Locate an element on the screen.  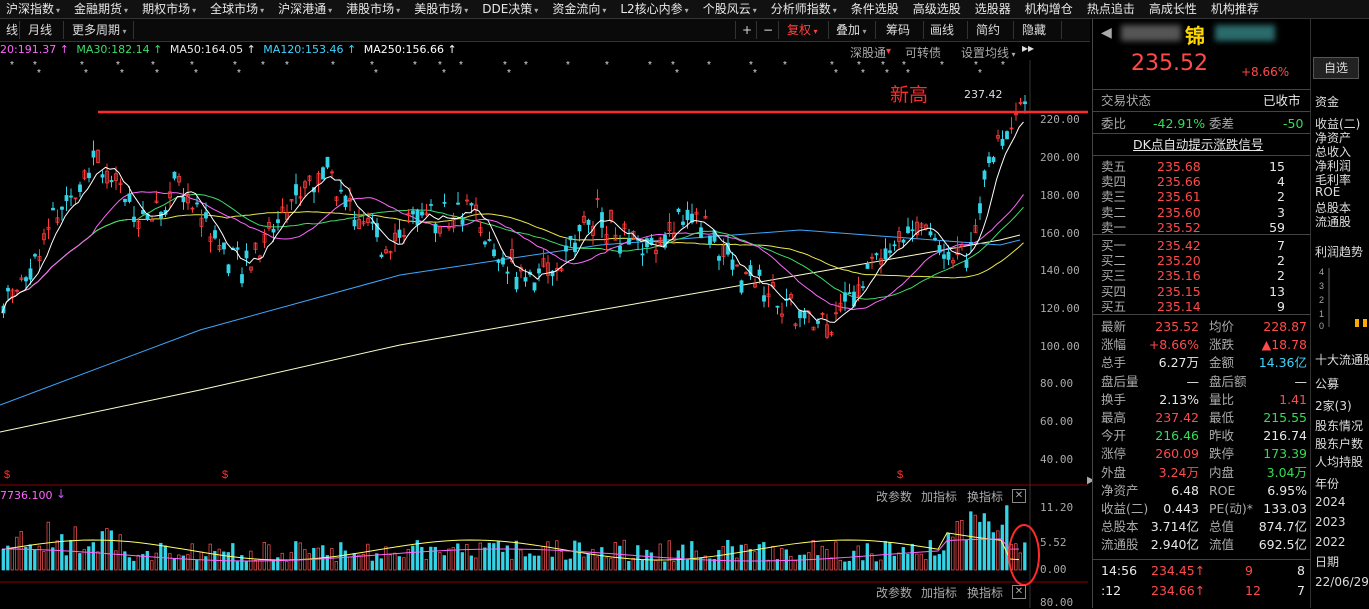
menu-item: 沪深港通 ▾ is located at coordinates (306, 9).